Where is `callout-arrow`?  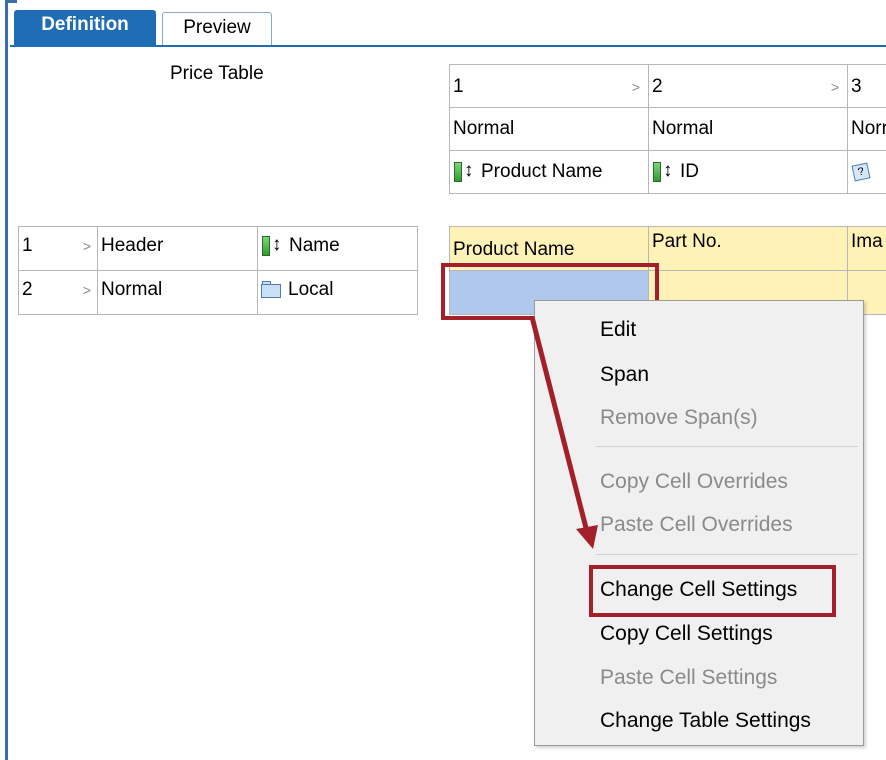
callout-arrow is located at coordinates (563, 432).